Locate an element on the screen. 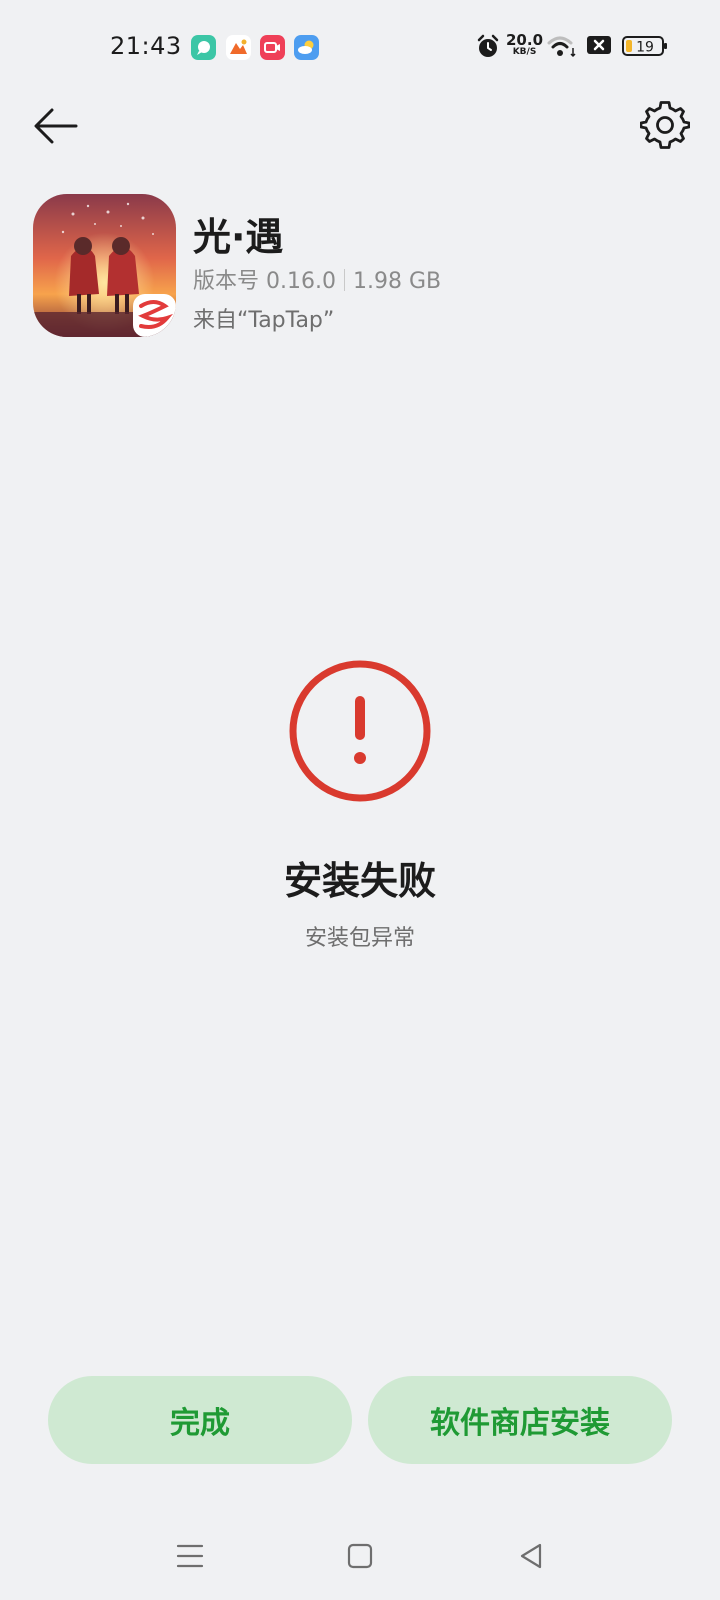  settings-button is located at coordinates (665, 125).